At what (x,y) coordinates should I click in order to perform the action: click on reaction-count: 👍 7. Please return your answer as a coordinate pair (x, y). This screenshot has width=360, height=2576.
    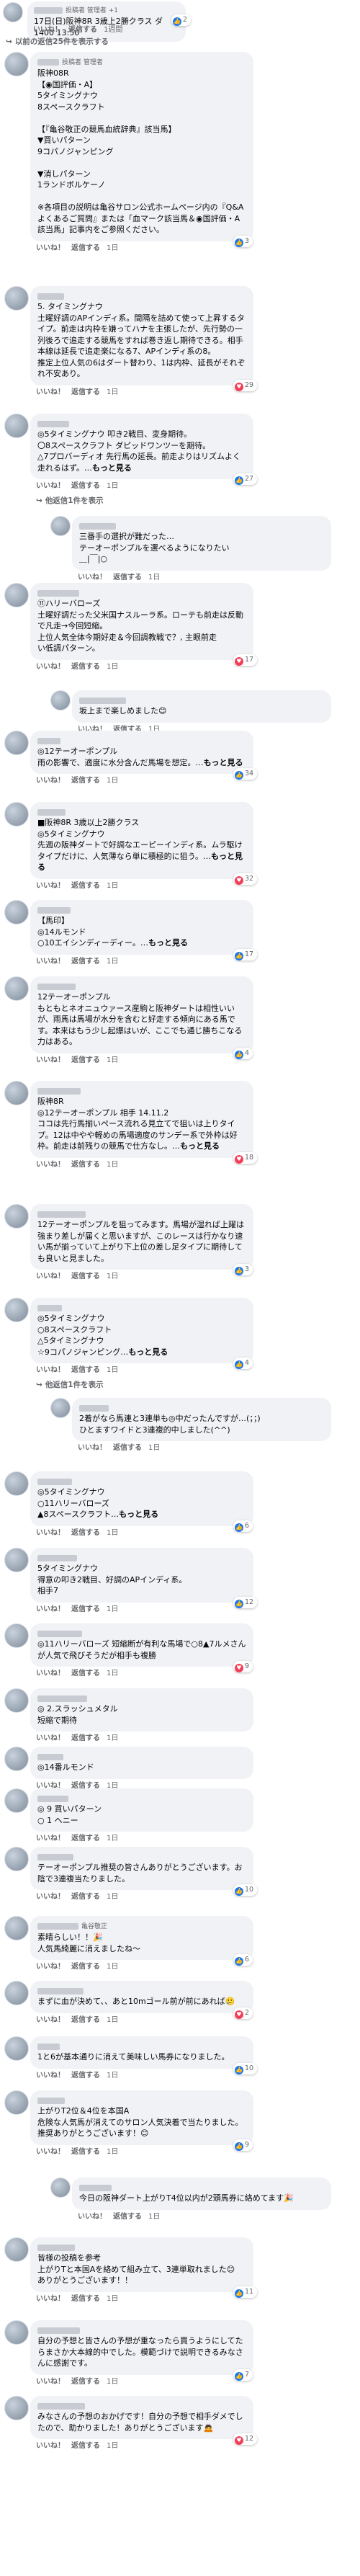
    Looking at the image, I should click on (243, 2375).